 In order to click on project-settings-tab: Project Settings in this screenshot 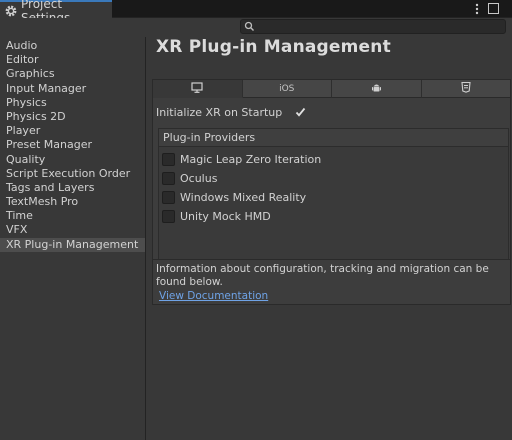, I will do `click(56, 12)`.